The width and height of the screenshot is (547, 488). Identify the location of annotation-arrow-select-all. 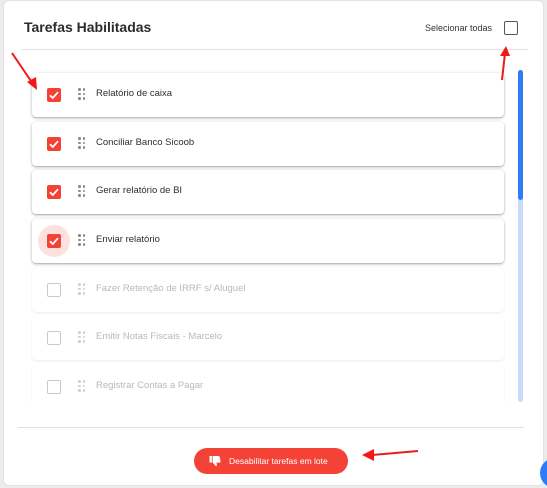
(503, 66).